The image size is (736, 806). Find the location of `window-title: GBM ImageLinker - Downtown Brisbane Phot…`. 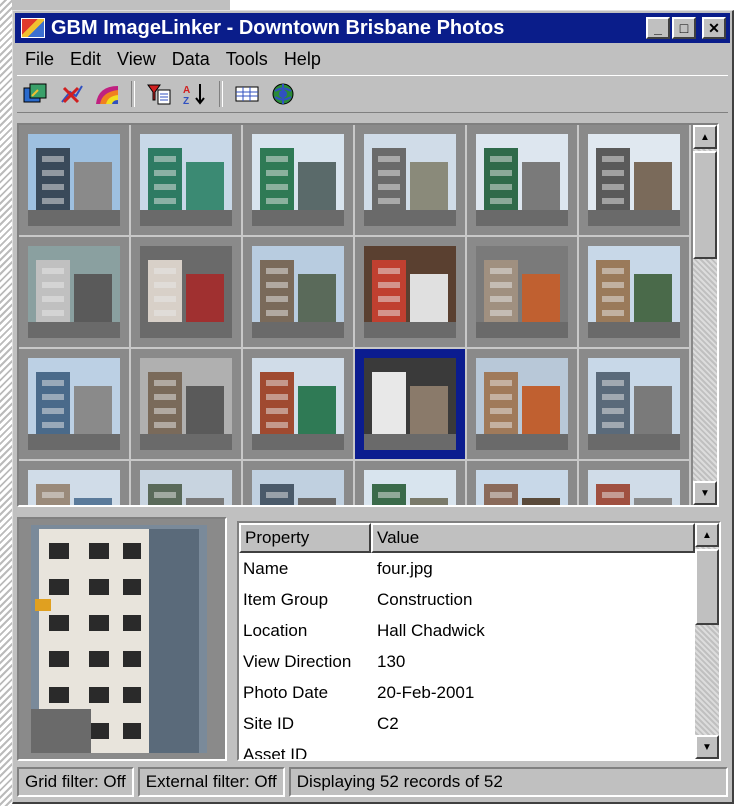

window-title: GBM ImageLinker - Downtown Brisbane Phot… is located at coordinates (278, 27).